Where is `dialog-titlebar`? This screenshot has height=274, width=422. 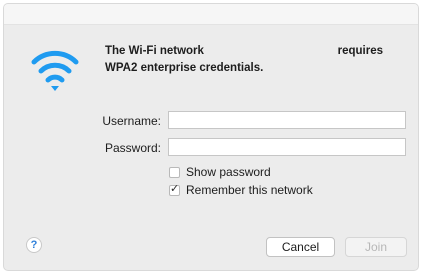
dialog-titlebar is located at coordinates (211, 14).